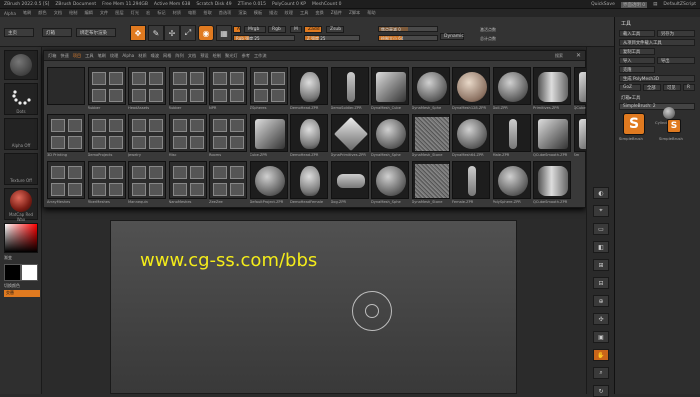  I want to click on lightbox-item: Mannequin, so click(147, 183).